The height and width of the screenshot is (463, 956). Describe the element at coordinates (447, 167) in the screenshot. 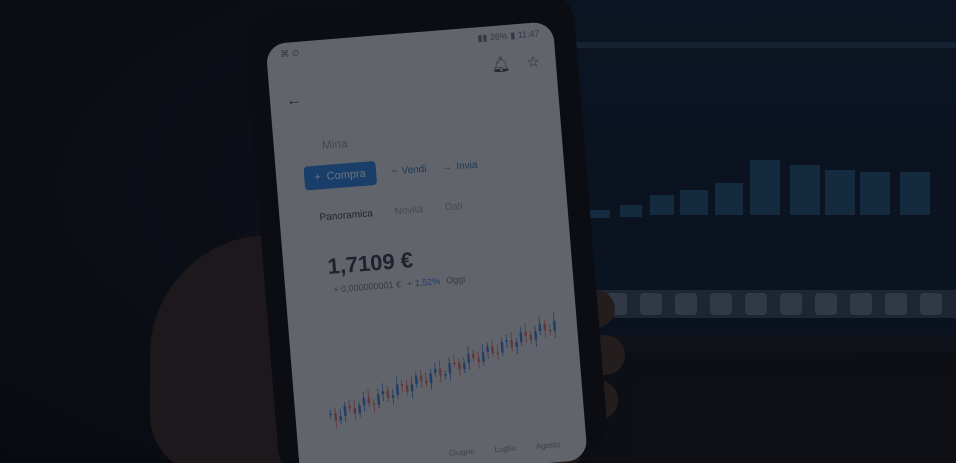

I see `arrow-right-icon: →` at that location.